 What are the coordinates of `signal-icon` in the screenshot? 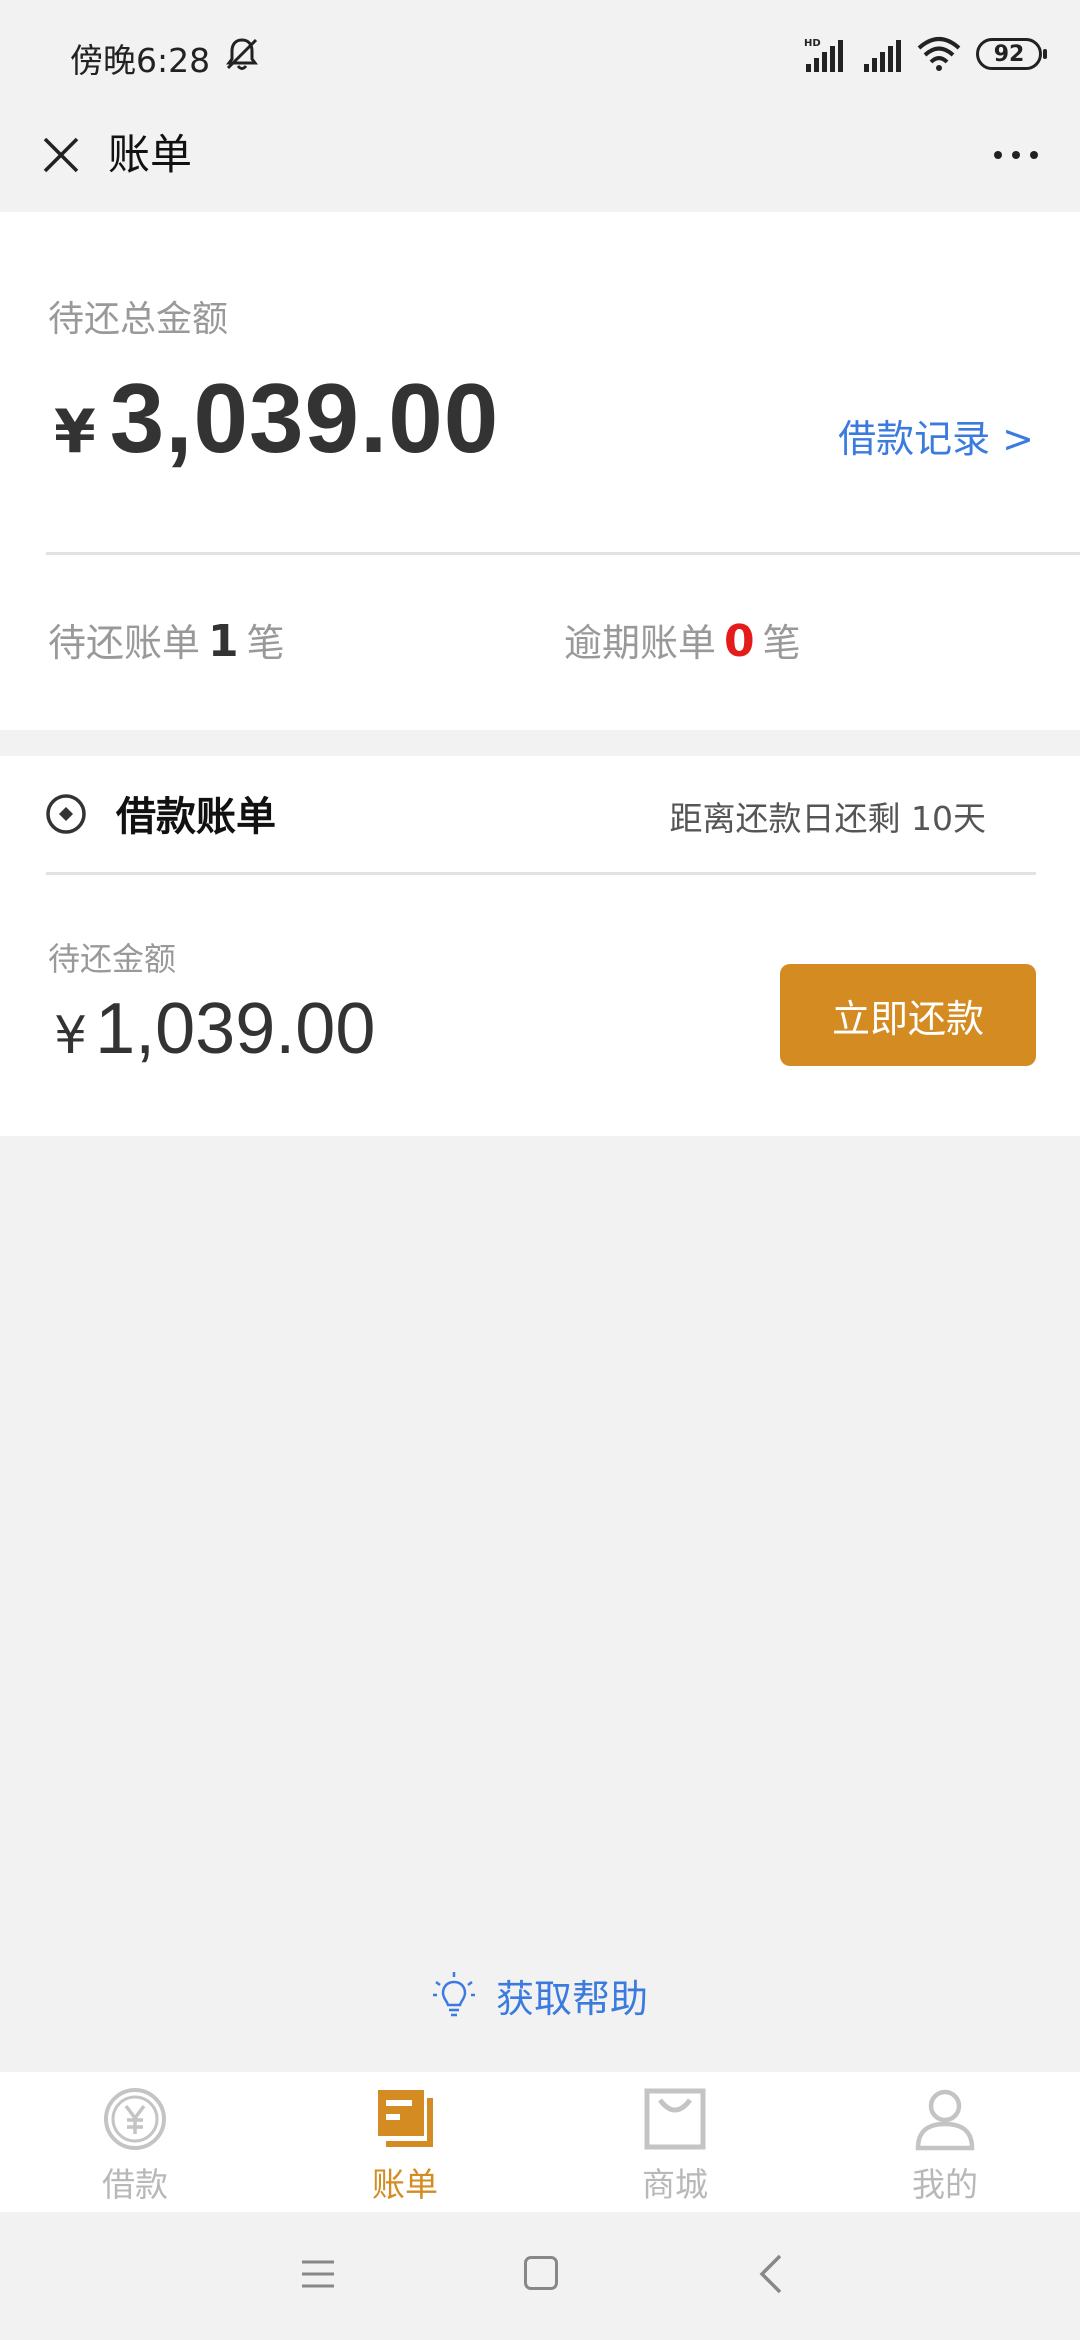 It's located at (882, 56).